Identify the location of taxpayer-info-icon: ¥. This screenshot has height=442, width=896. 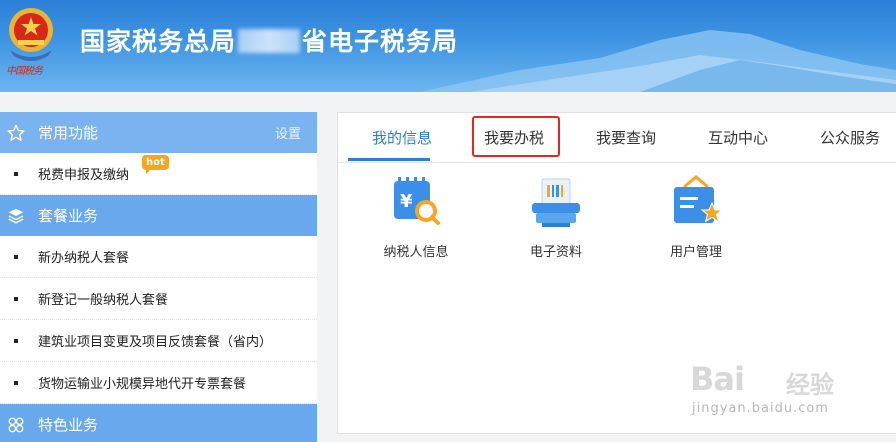
(417, 201).